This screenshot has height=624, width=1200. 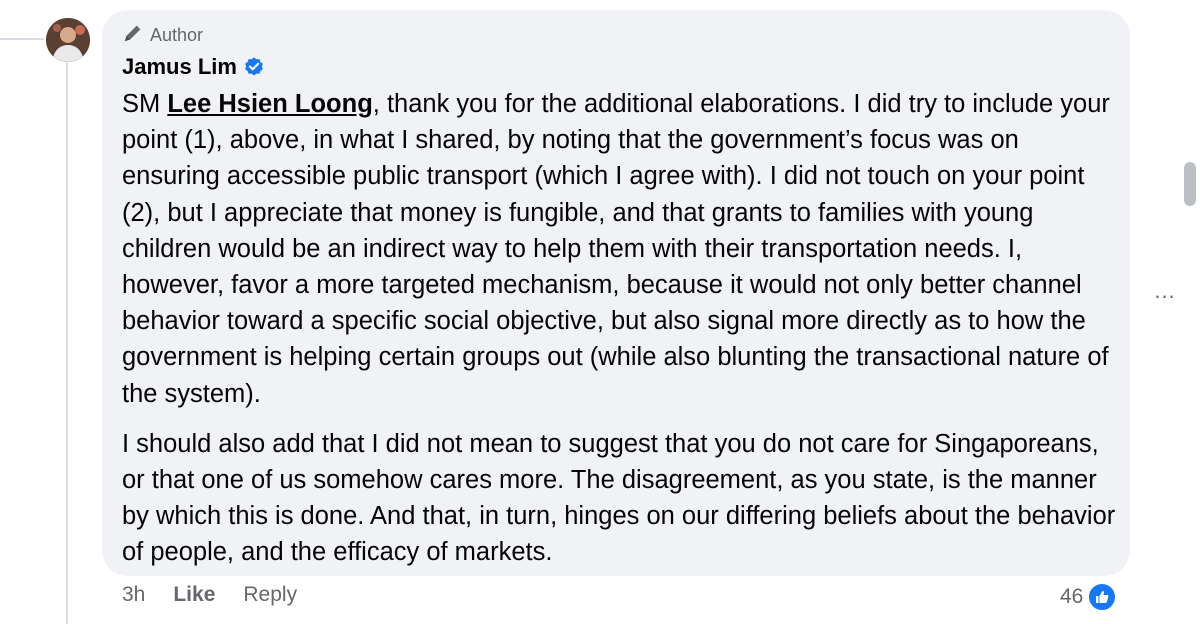 I want to click on like-button: Like, so click(x=194, y=595).